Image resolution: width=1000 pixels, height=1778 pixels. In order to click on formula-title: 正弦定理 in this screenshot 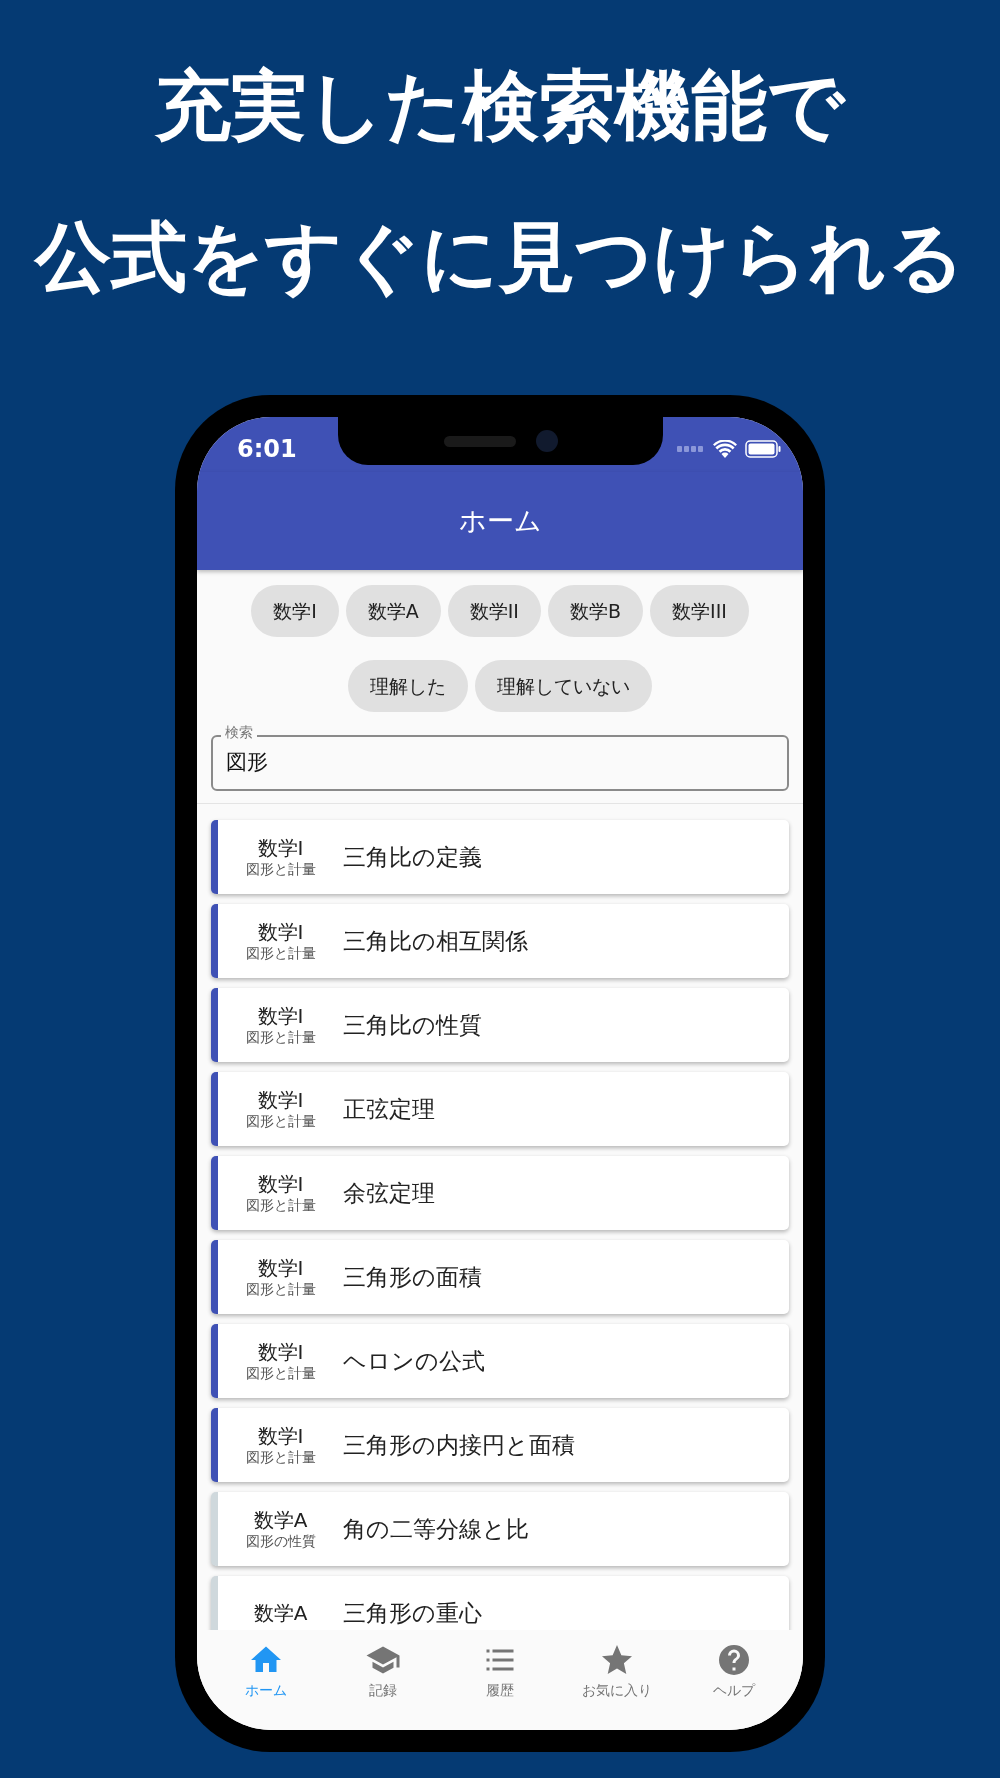, I will do `click(389, 1109)`.